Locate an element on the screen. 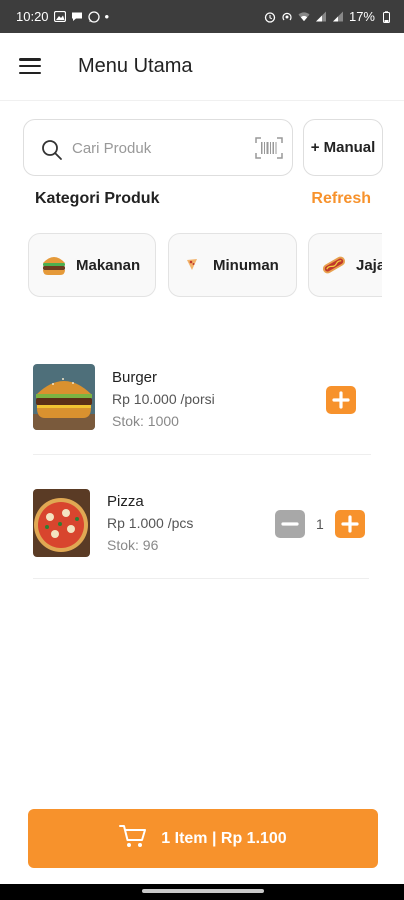  category-chip-makanan: Makanan is located at coordinates (92, 265).